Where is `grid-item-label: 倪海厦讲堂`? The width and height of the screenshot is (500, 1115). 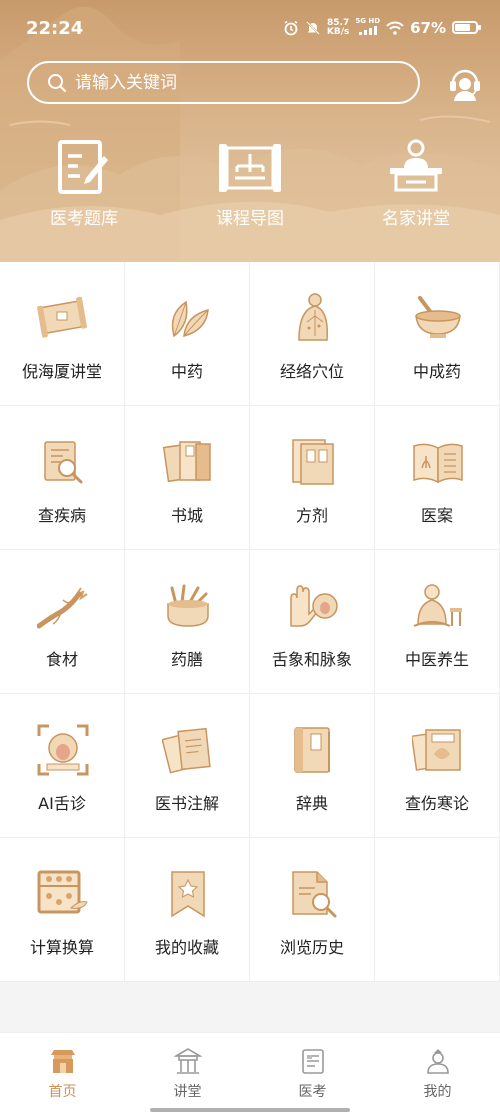
grid-item-label: 倪海厦讲堂 is located at coordinates (61, 371).